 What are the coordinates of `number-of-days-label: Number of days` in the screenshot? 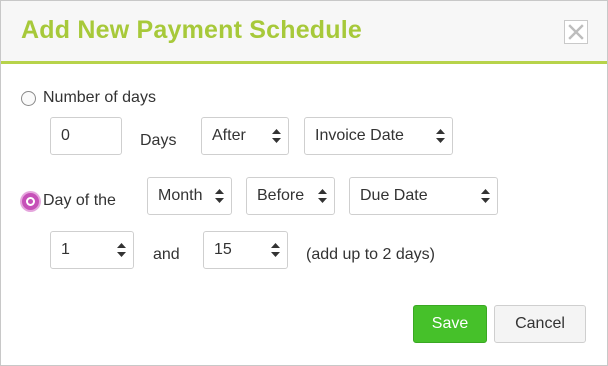 It's located at (99, 97).